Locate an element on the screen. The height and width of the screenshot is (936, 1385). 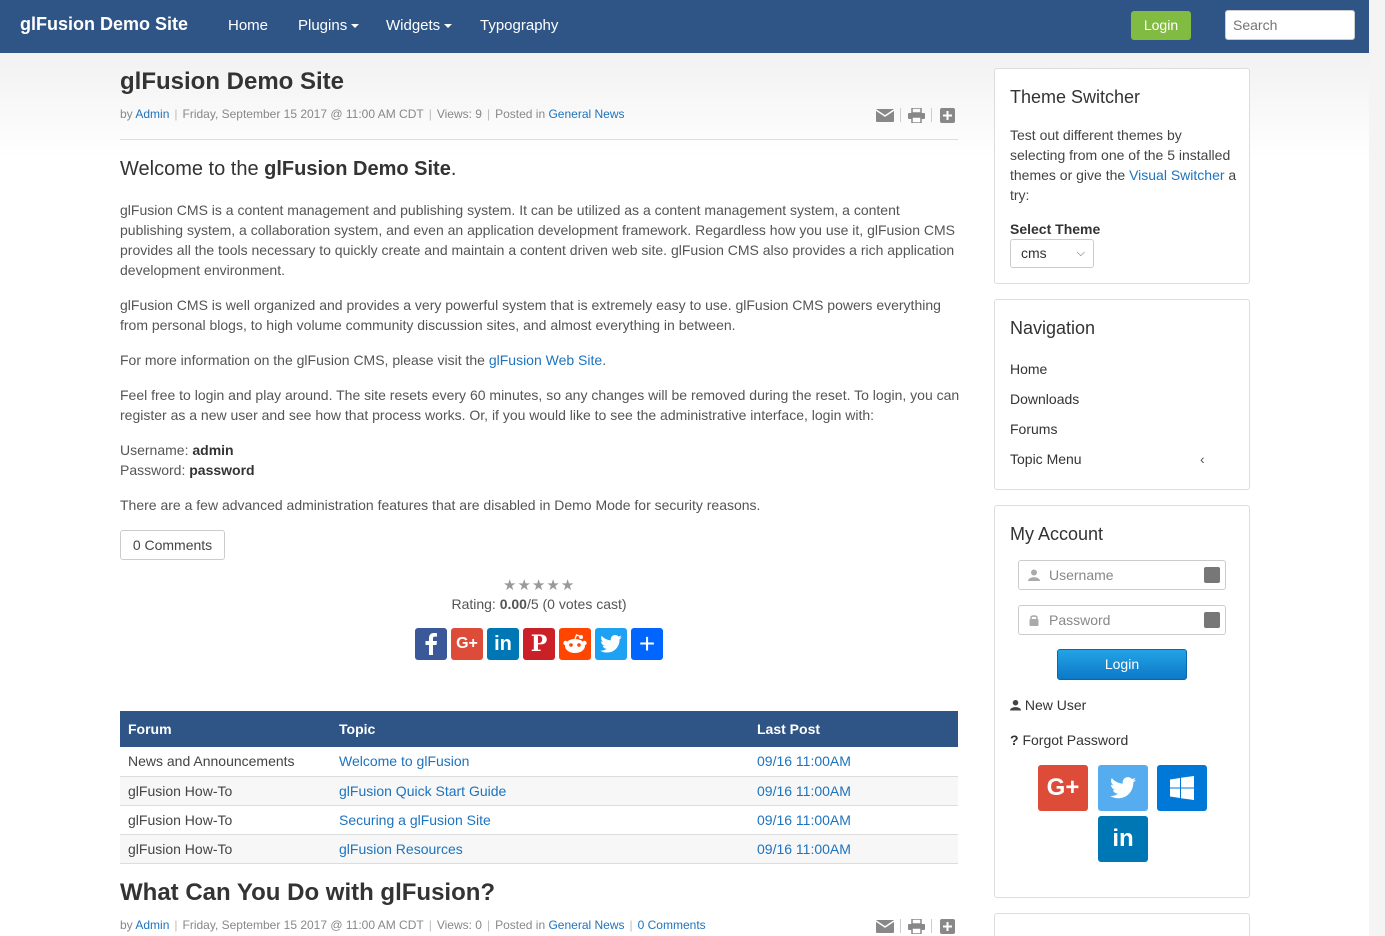
last-post-cell: 09/16 11:00AM is located at coordinates (853, 820).